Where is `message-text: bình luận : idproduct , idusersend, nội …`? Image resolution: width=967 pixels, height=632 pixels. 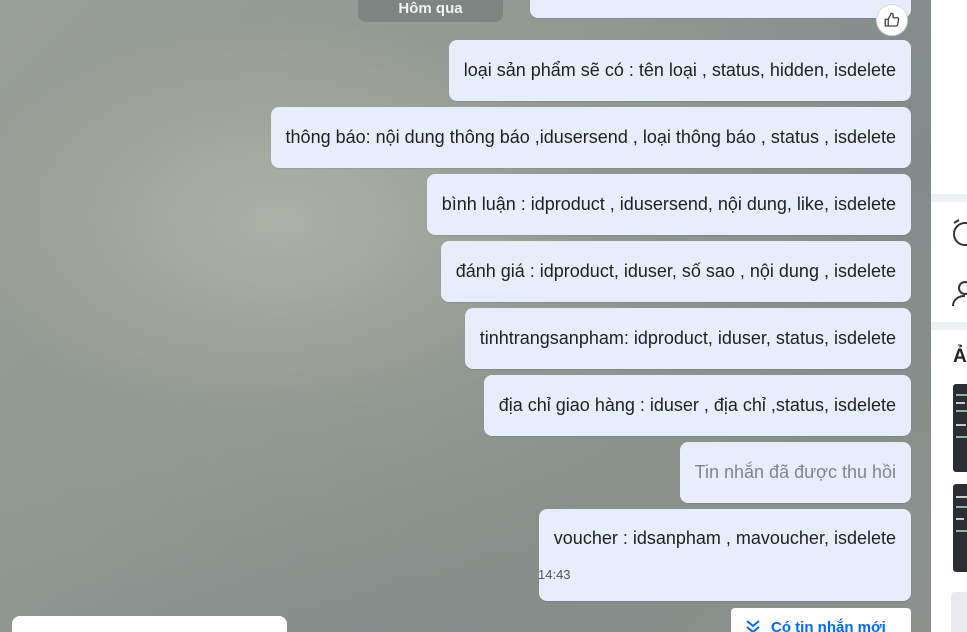
message-text: bình luận : idproduct , idusersend, nội … is located at coordinates (668, 204).